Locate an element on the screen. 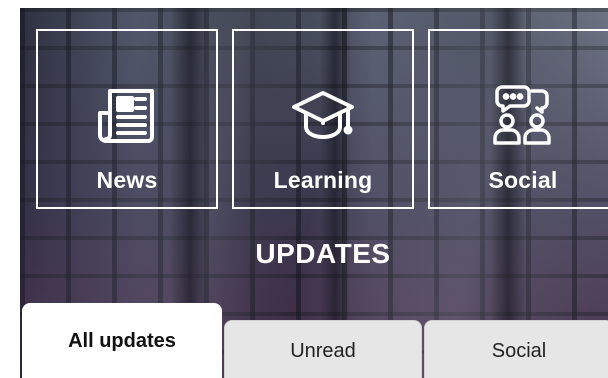  tab-label: Unread is located at coordinates (323, 351).